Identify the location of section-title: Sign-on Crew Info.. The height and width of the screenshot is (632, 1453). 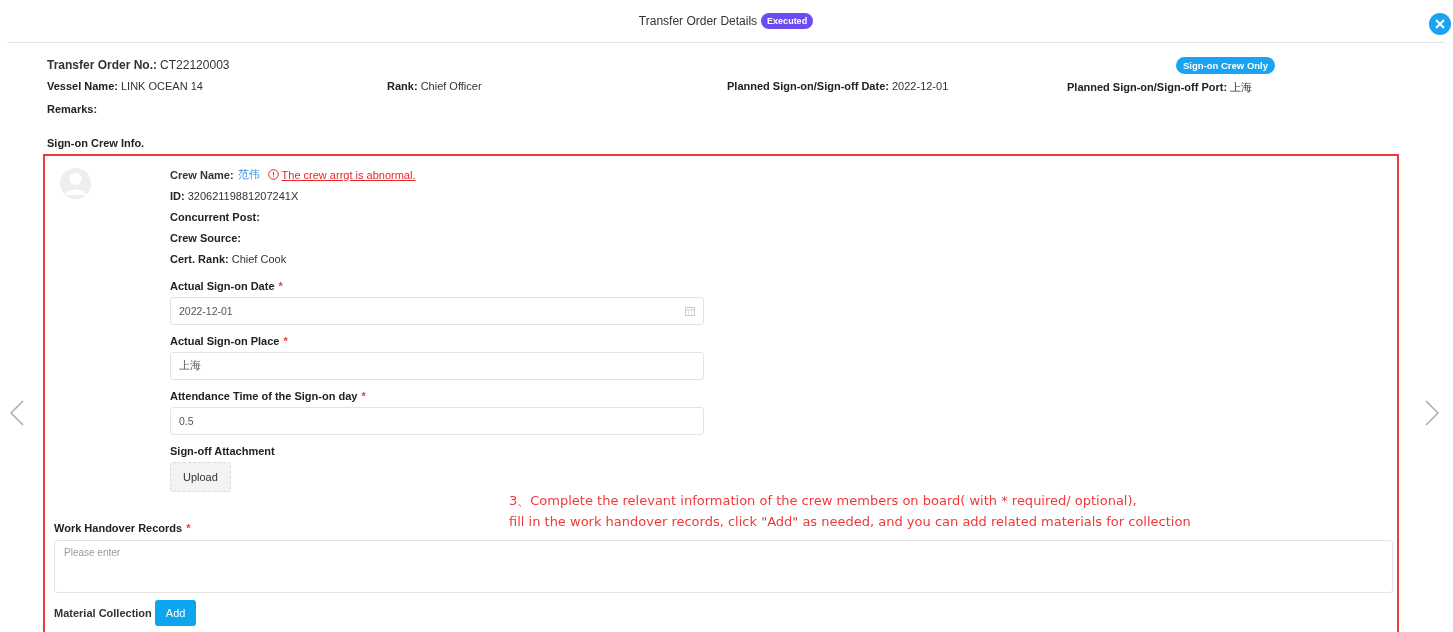
(96, 143).